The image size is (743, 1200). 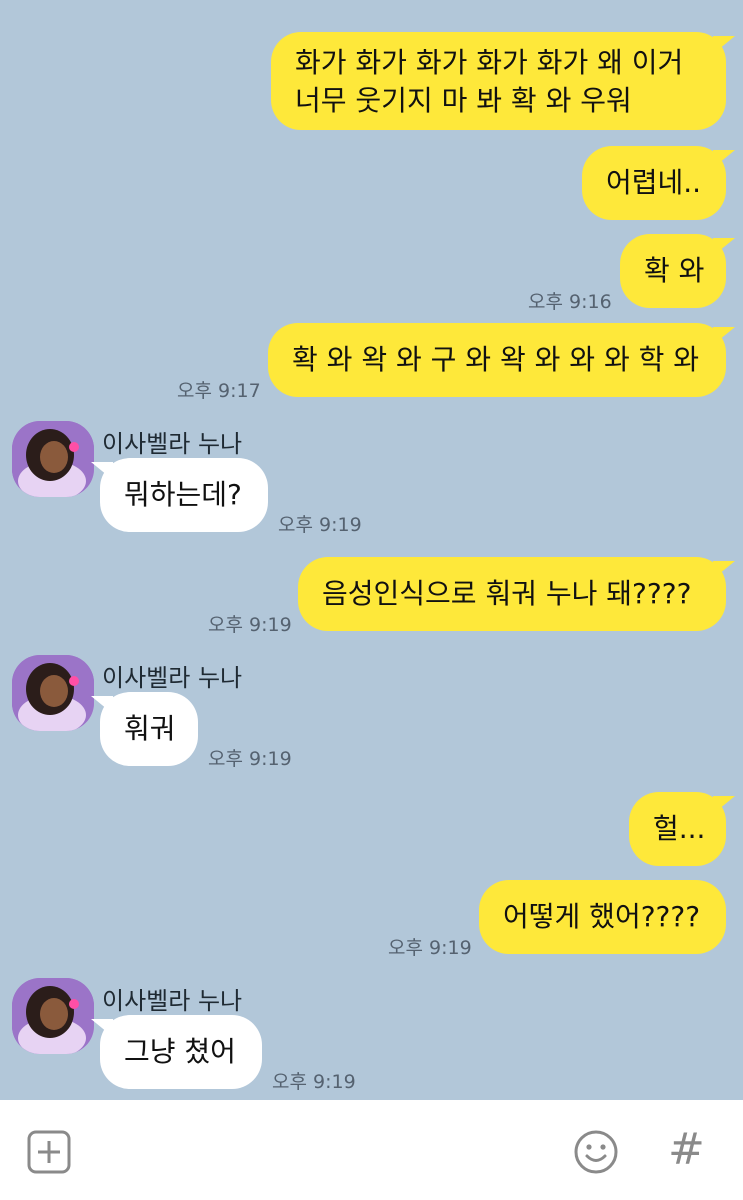 I want to click on my-message-bubble: 어떻게 했어????, so click(x=602, y=917).